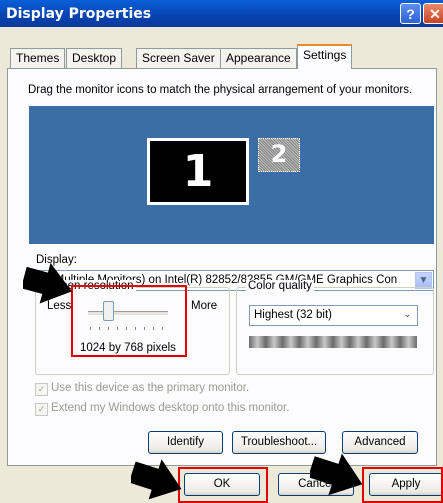 The image size is (443, 503). Describe the element at coordinates (79, 14) in the screenshot. I see `window-title: Display Properties` at that location.